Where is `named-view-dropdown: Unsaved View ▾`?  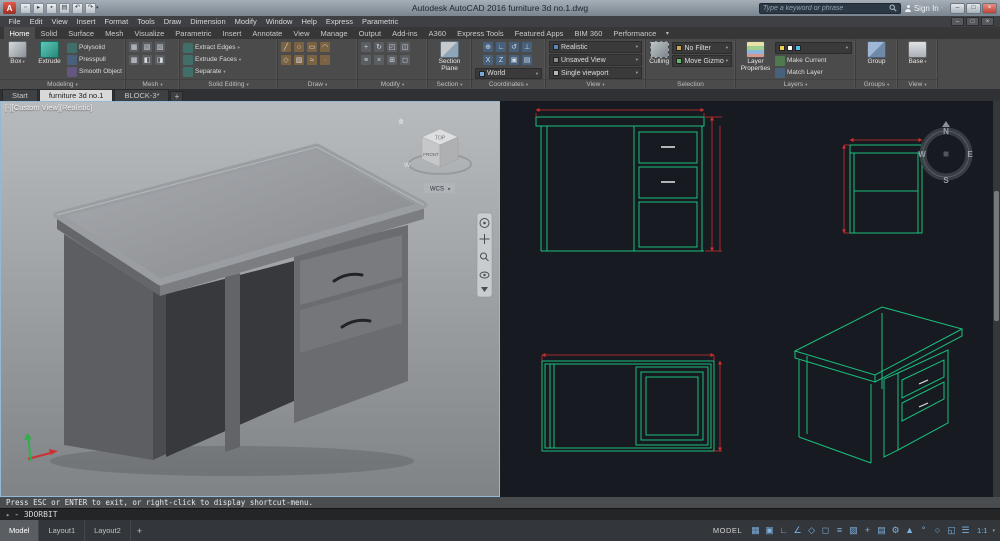 named-view-dropdown: Unsaved View ▾ is located at coordinates (595, 60).